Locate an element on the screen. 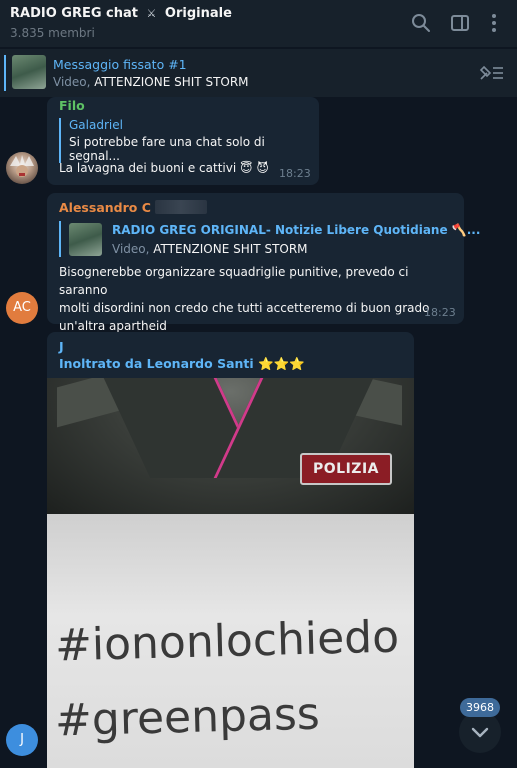 This screenshot has height=768, width=517. search-icon is located at coordinates (421, 23).